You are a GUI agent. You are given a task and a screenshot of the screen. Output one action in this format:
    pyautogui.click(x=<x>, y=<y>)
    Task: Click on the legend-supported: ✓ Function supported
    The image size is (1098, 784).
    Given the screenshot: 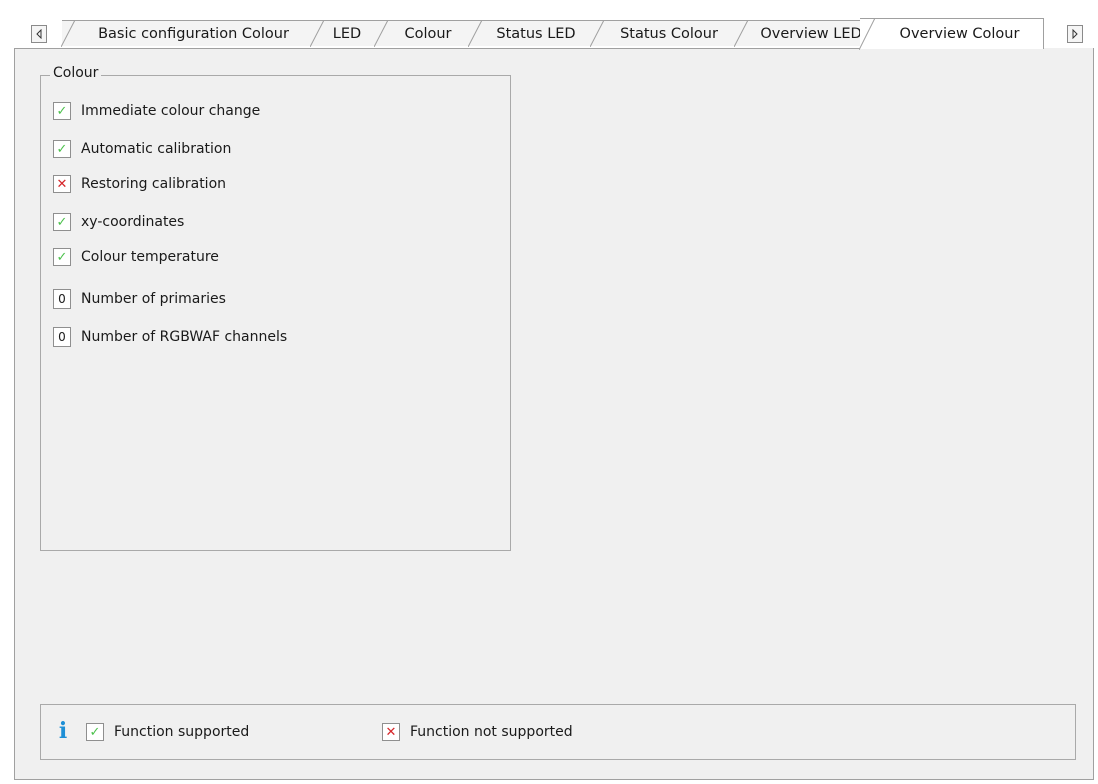 What is the action you would take?
    pyautogui.click(x=167, y=732)
    